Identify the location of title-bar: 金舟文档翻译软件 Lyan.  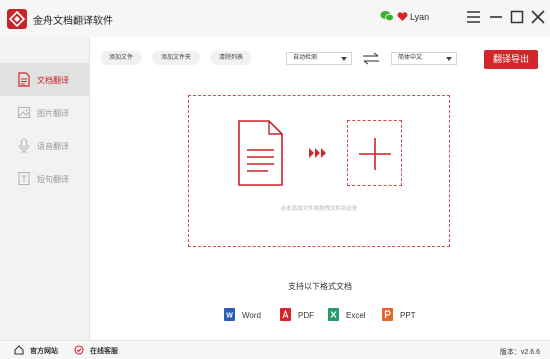
(275, 18).